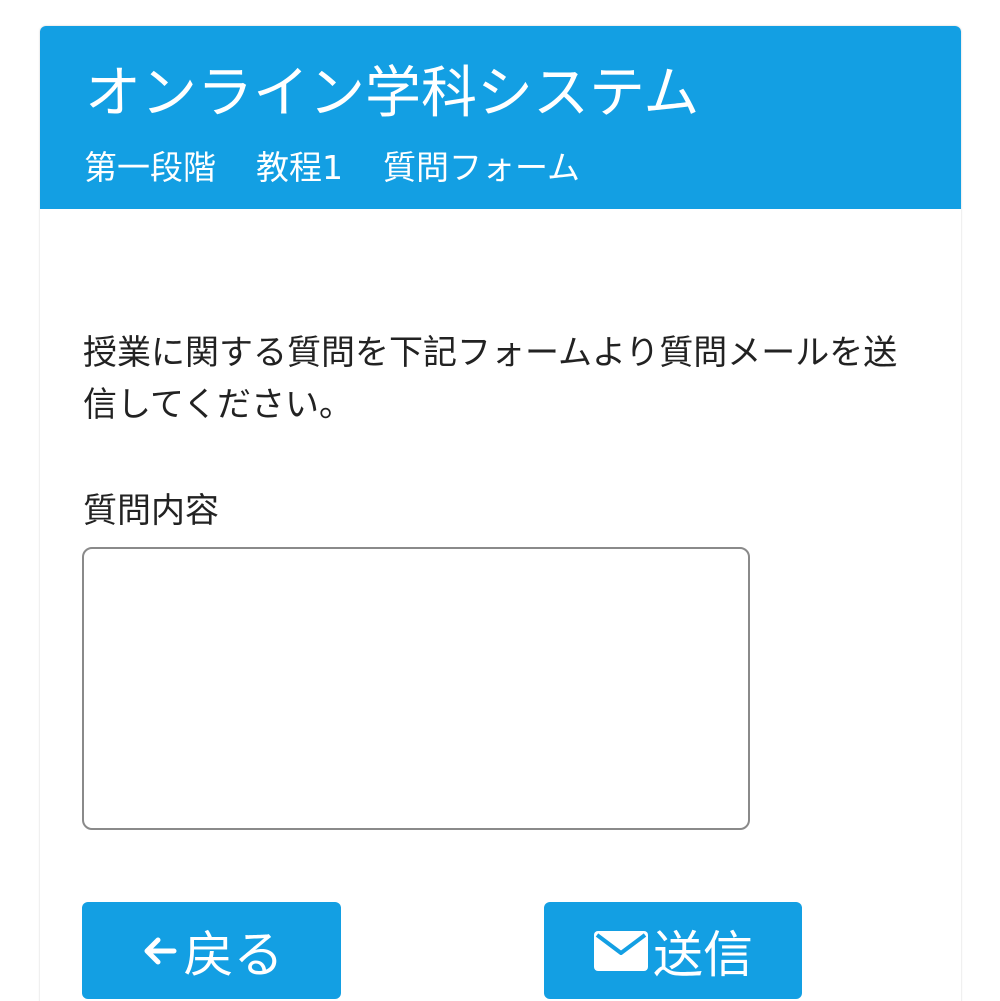 The height and width of the screenshot is (1001, 1000). Describe the element at coordinates (151, 511) in the screenshot. I see `question-label: 質問内容` at that location.